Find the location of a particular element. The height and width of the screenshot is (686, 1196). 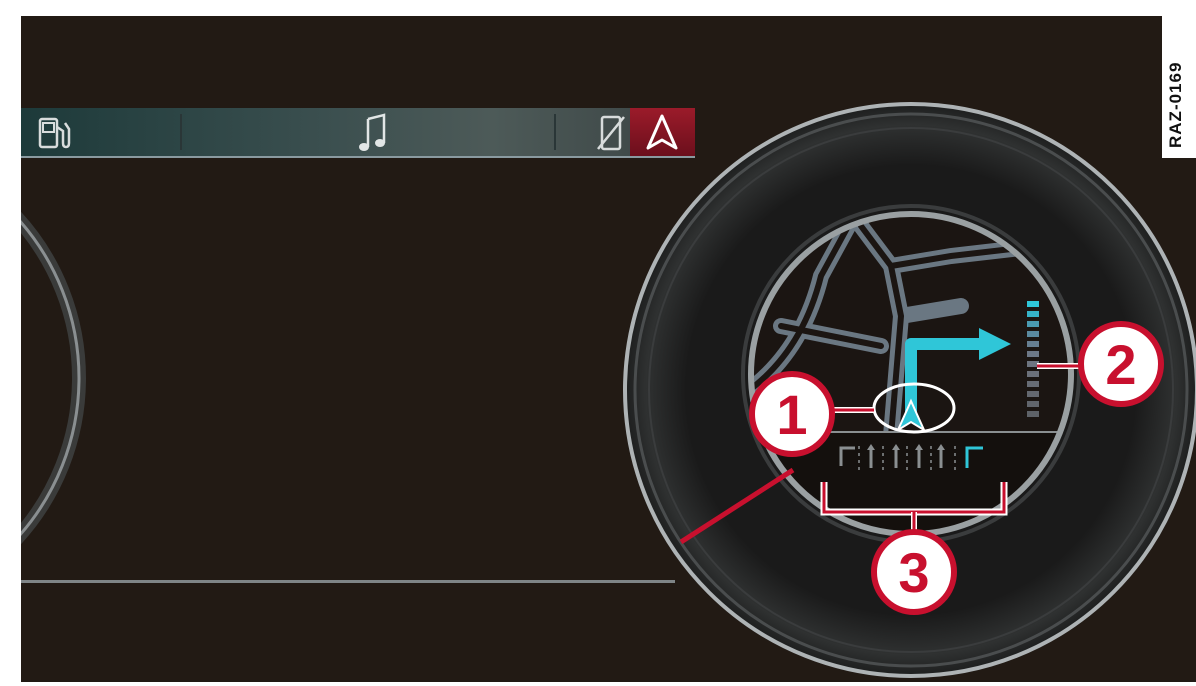

figure-code: RAZ-0169 is located at coordinates (1179, 83).